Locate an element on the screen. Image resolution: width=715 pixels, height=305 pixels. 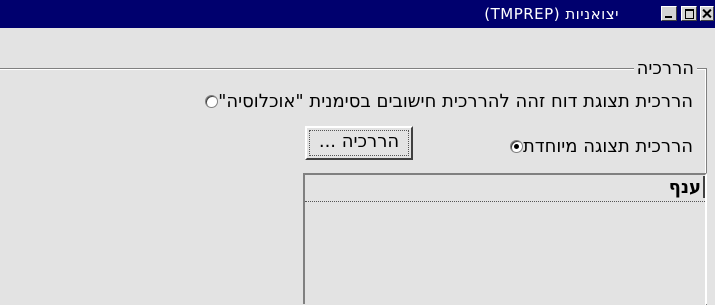
window-title: יצואניות (TMPREP) is located at coordinates (551, 14).